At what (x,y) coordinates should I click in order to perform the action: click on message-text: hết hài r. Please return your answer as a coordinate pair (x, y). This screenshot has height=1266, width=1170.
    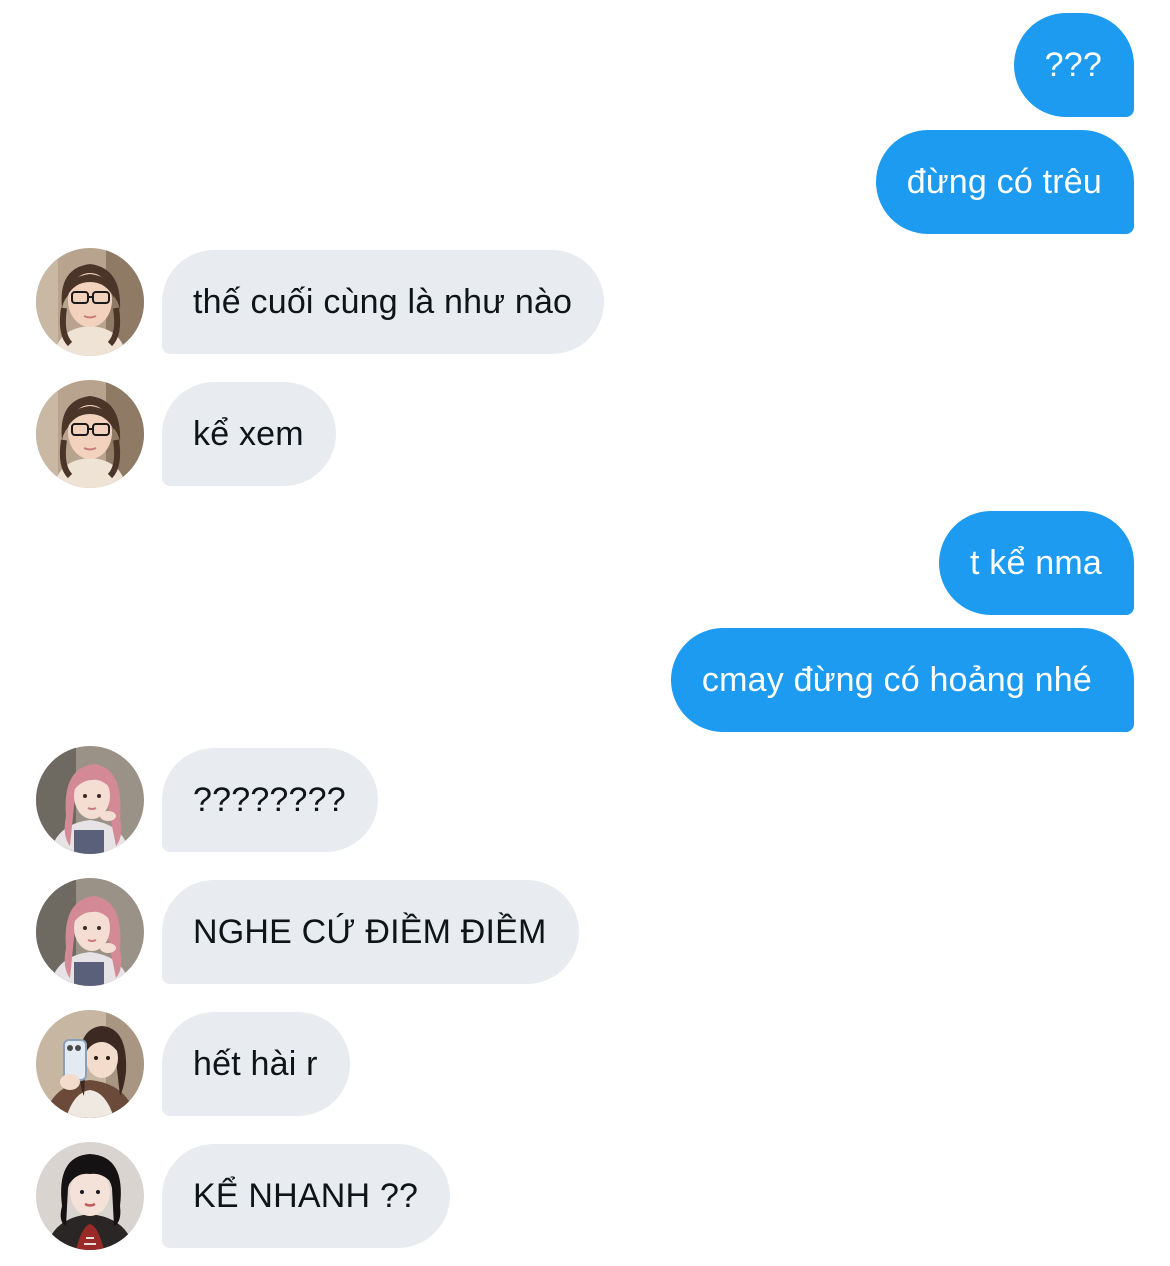
    Looking at the image, I should click on (255, 1064).